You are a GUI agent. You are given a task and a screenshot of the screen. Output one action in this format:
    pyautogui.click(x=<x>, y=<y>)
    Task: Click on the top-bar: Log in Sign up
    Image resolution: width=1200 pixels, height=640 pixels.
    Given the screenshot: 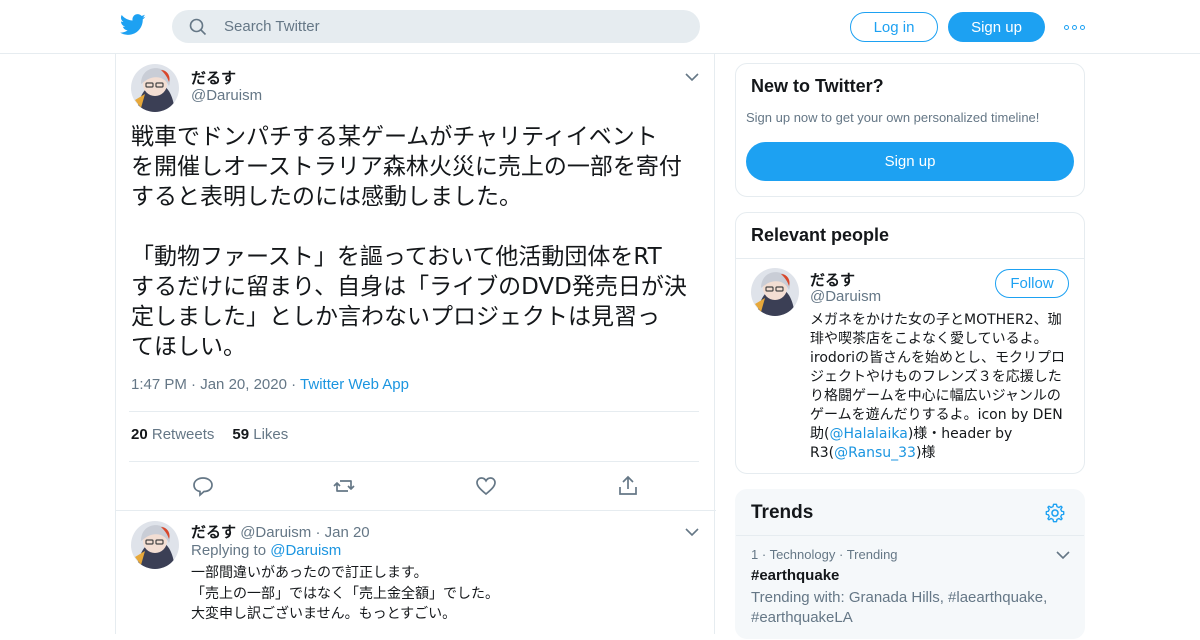 What is the action you would take?
    pyautogui.click(x=600, y=27)
    